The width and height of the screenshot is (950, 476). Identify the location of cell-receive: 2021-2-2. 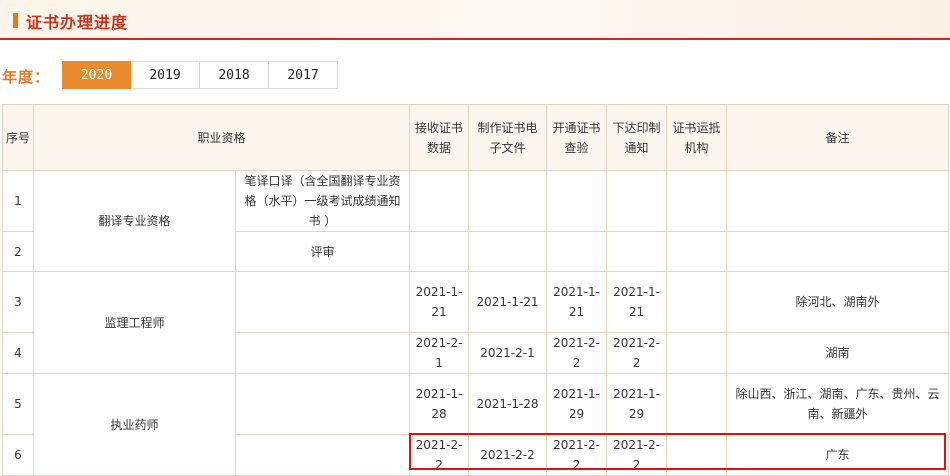
(439, 455).